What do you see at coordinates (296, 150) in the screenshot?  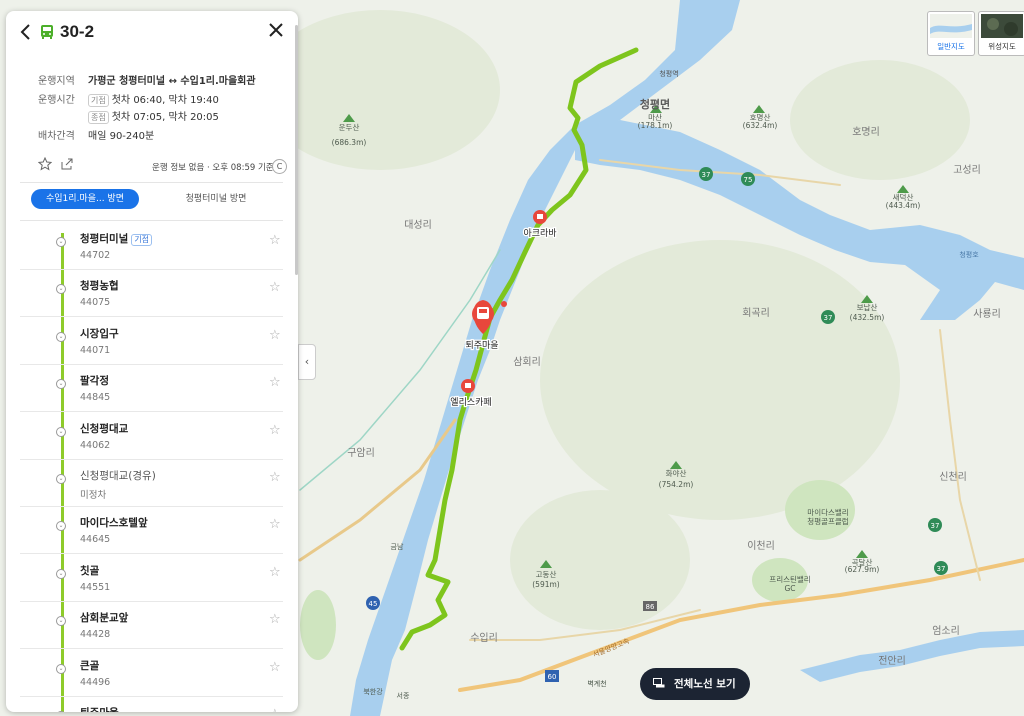 I see `panel-scrollbar` at bounding box center [296, 150].